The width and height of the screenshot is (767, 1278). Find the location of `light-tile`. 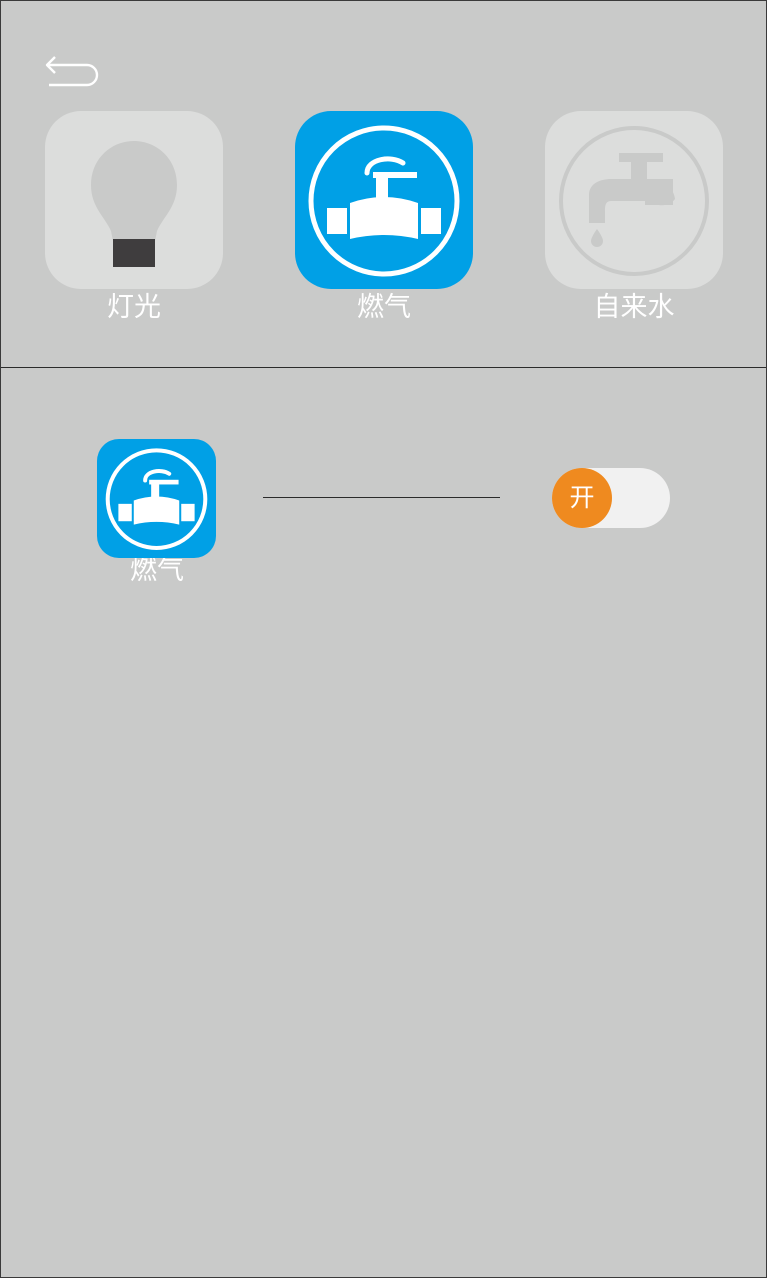

light-tile is located at coordinates (134, 200).